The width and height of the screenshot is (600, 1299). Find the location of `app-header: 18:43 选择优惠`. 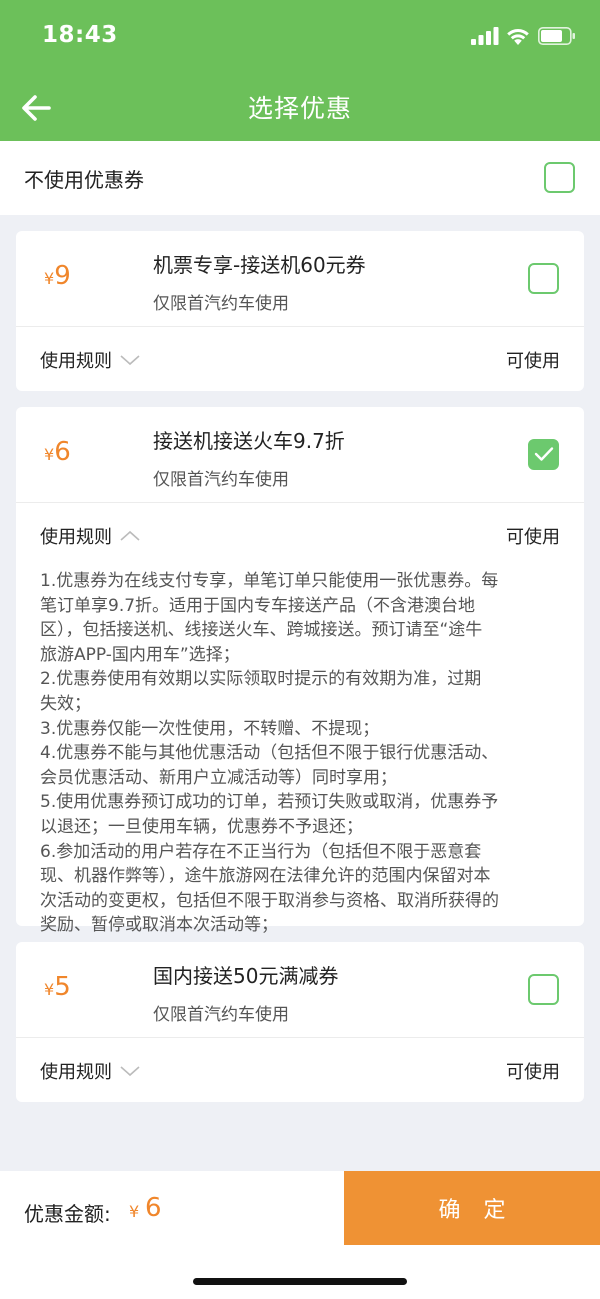

app-header: 18:43 选择优惠 is located at coordinates (300, 70).